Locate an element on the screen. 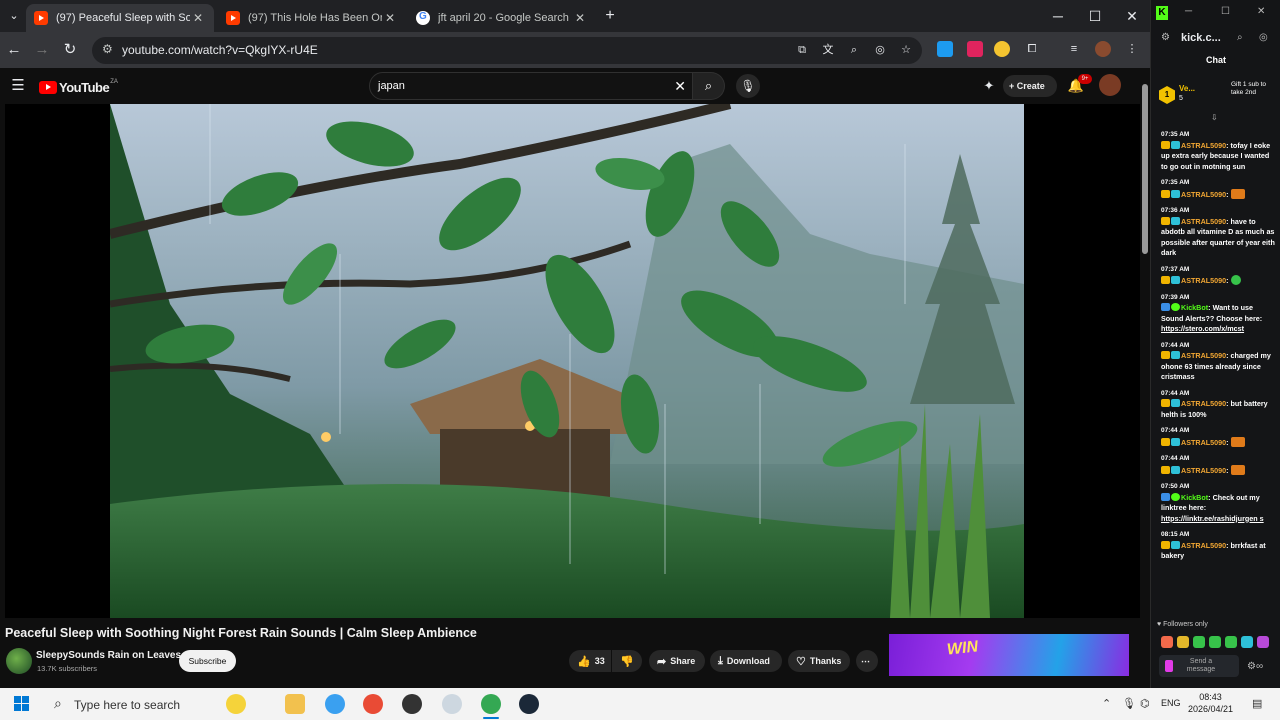  pinned-gift-leaderboard: 1 Ve... 5 Gift 1 sub to take 2nd is located at coordinates (1219, 97).